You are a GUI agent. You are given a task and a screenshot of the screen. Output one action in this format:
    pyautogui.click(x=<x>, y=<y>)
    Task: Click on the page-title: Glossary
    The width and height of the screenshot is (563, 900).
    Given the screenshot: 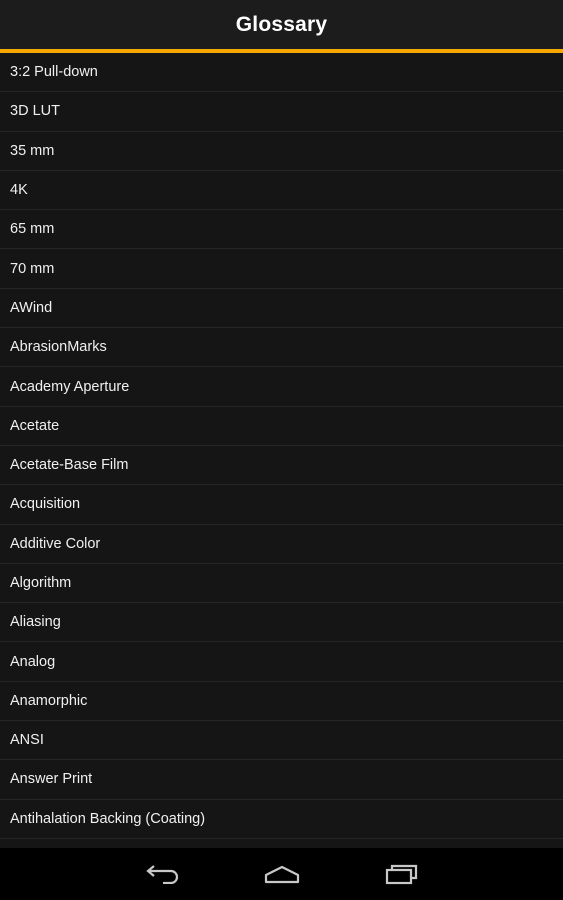 What is the action you would take?
    pyautogui.click(x=281, y=24)
    